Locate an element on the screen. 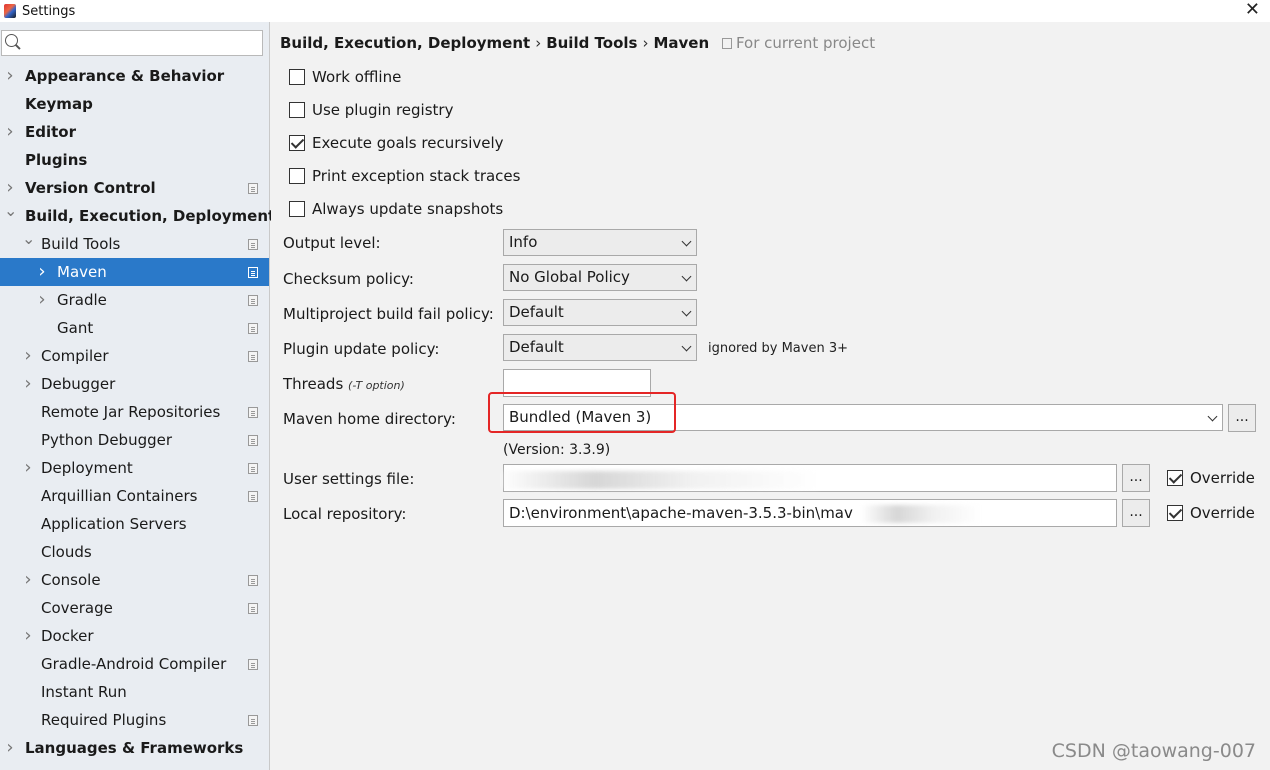 Image resolution: width=1270 pixels, height=770 pixels. sidebar-item-label: Clouds is located at coordinates (66, 552).